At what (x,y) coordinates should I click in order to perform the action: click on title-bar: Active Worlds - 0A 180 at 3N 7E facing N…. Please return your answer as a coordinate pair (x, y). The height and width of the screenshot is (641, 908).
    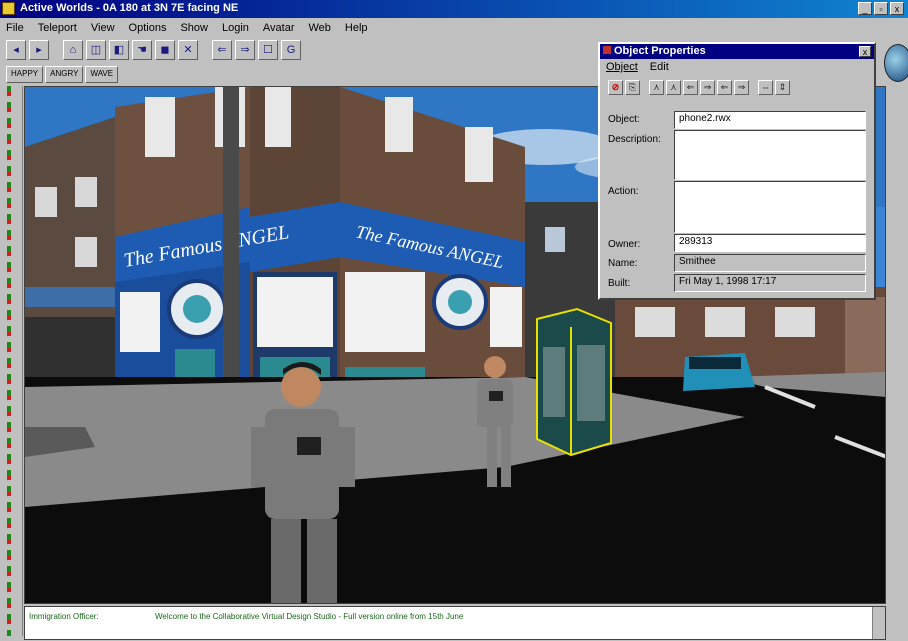
    Looking at the image, I should click on (454, 9).